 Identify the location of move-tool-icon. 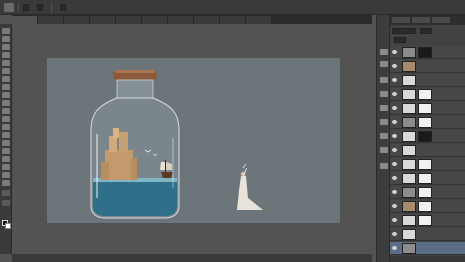
(6, 31).